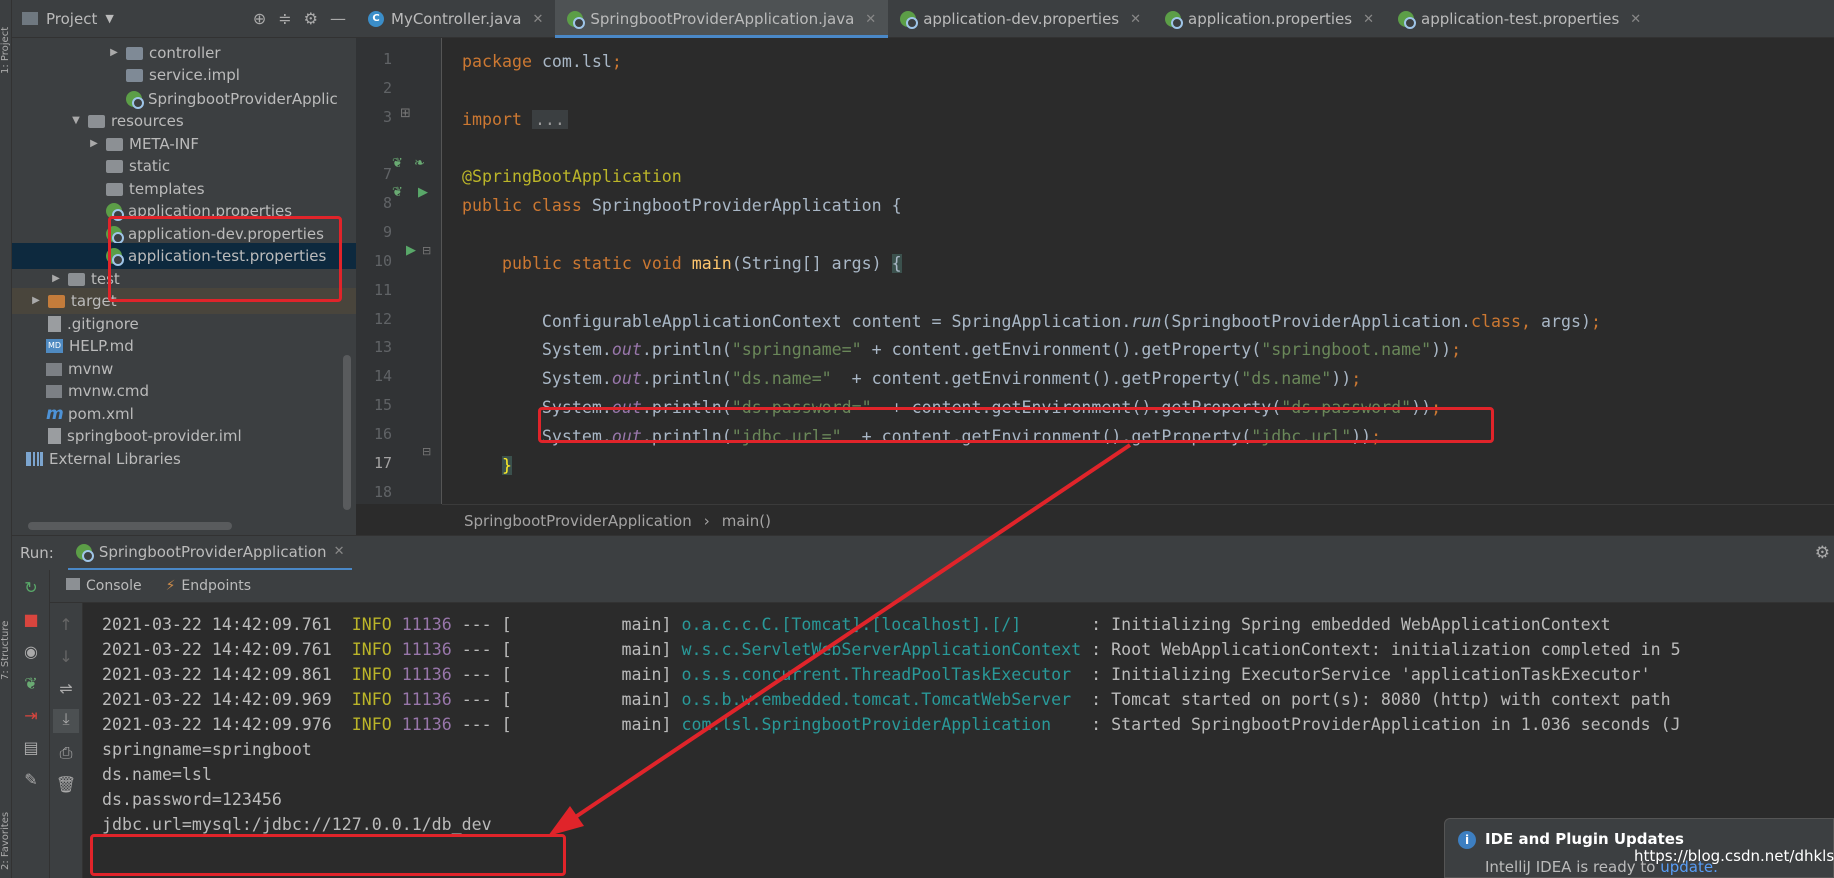  Describe the element at coordinates (1734, 856) in the screenshot. I see `watermark: https://blog.csdn.net/dhklsl` at that location.